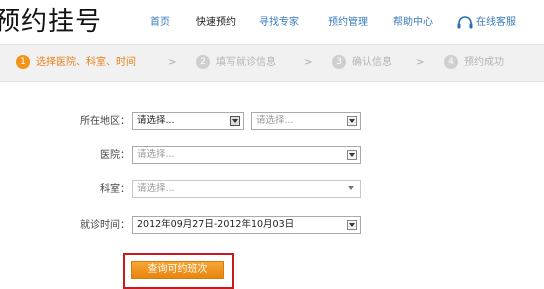  What do you see at coordinates (348, 23) in the screenshot?
I see `nav-booking-management: 预约管理` at bounding box center [348, 23].